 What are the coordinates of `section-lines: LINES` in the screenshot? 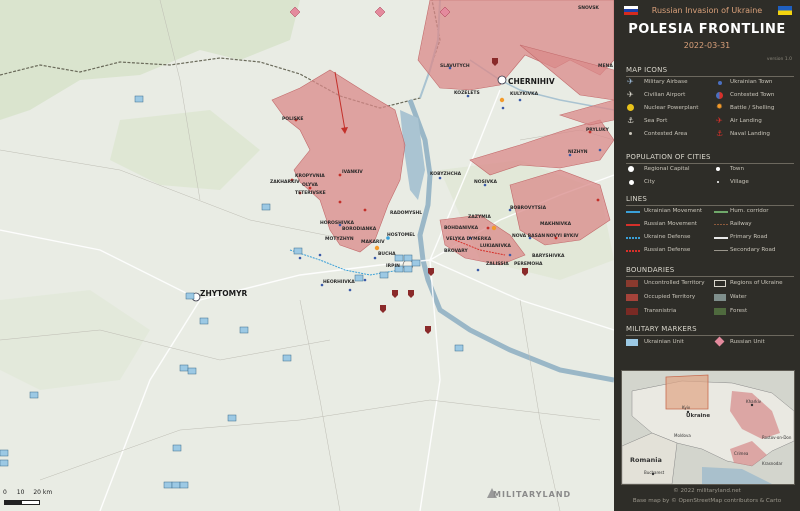 It's located at (637, 199).